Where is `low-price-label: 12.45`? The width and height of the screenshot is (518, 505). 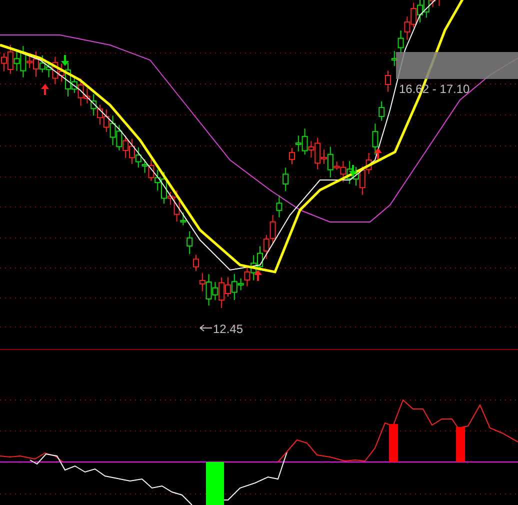 low-price-label: 12.45 is located at coordinates (228, 329).